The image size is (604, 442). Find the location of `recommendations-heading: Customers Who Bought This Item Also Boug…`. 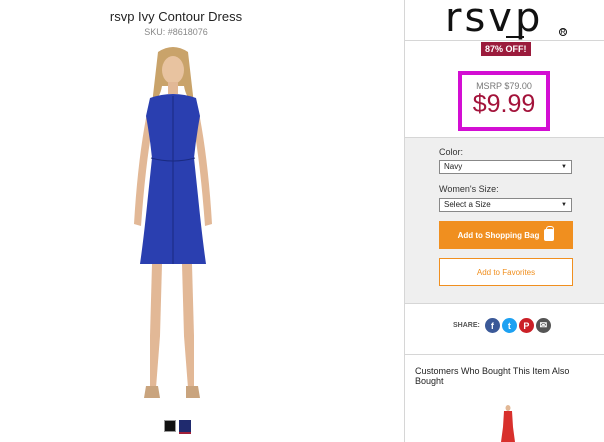

recommendations-heading: Customers Who Bought This Item Also Boug… is located at coordinates (492, 376).